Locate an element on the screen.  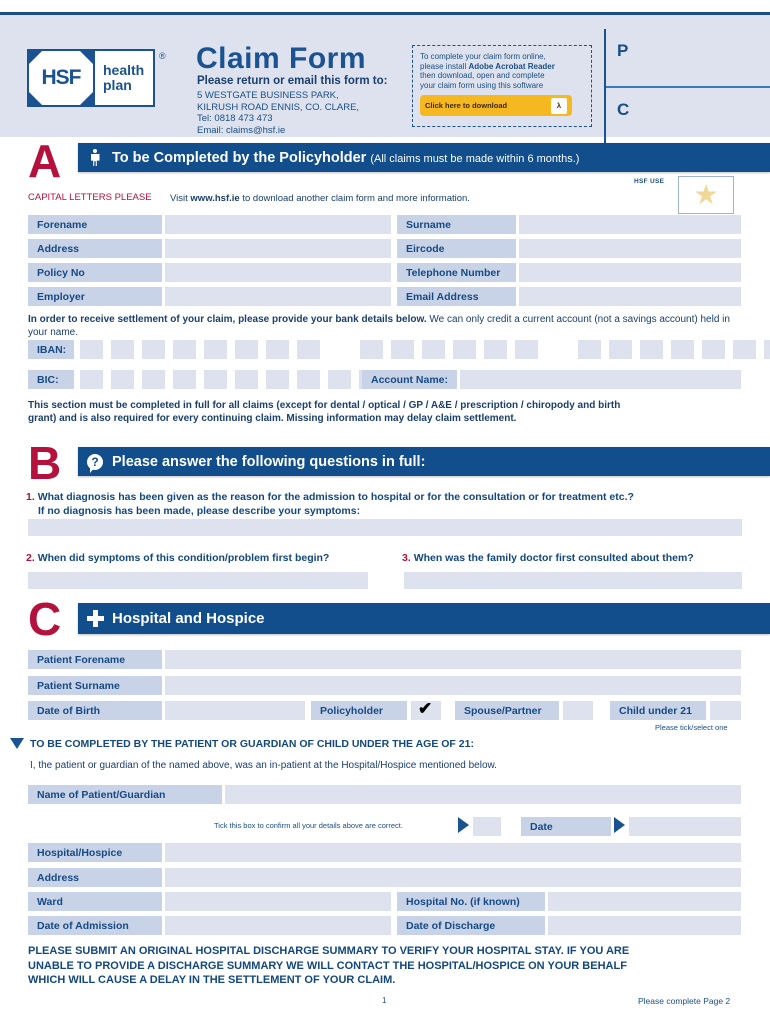
arrow-right-icon-confirm is located at coordinates (463, 825).